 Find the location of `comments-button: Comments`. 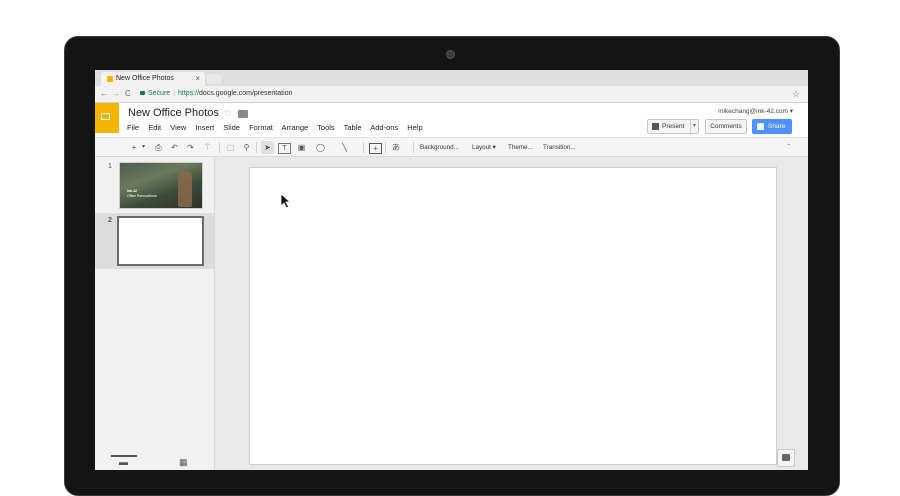

comments-button: Comments is located at coordinates (726, 126).